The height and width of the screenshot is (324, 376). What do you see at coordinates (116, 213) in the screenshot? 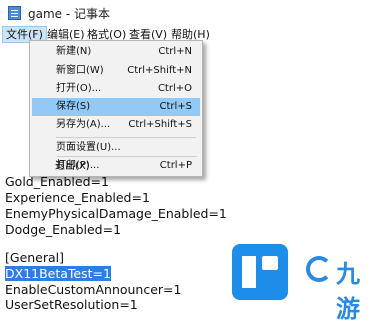
I see `text-line: EnemyPhysicalDamage_Enabled=1` at bounding box center [116, 213].